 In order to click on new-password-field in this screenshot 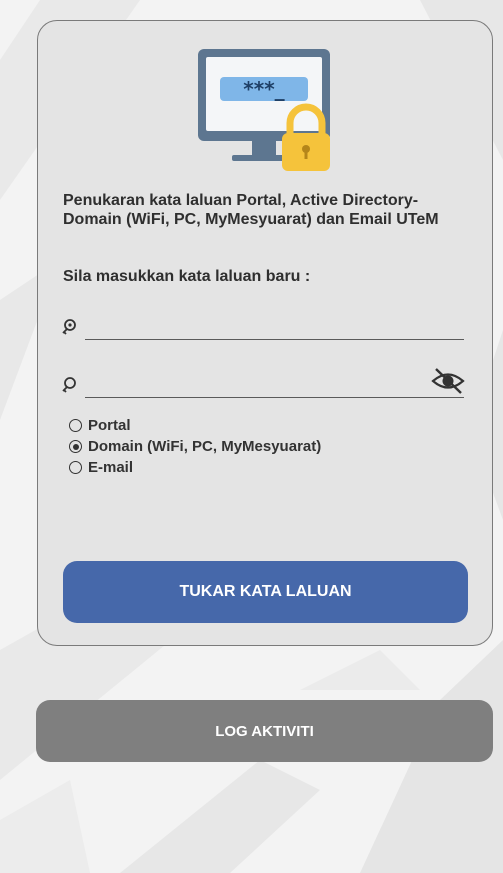, I will do `click(262, 325)`.